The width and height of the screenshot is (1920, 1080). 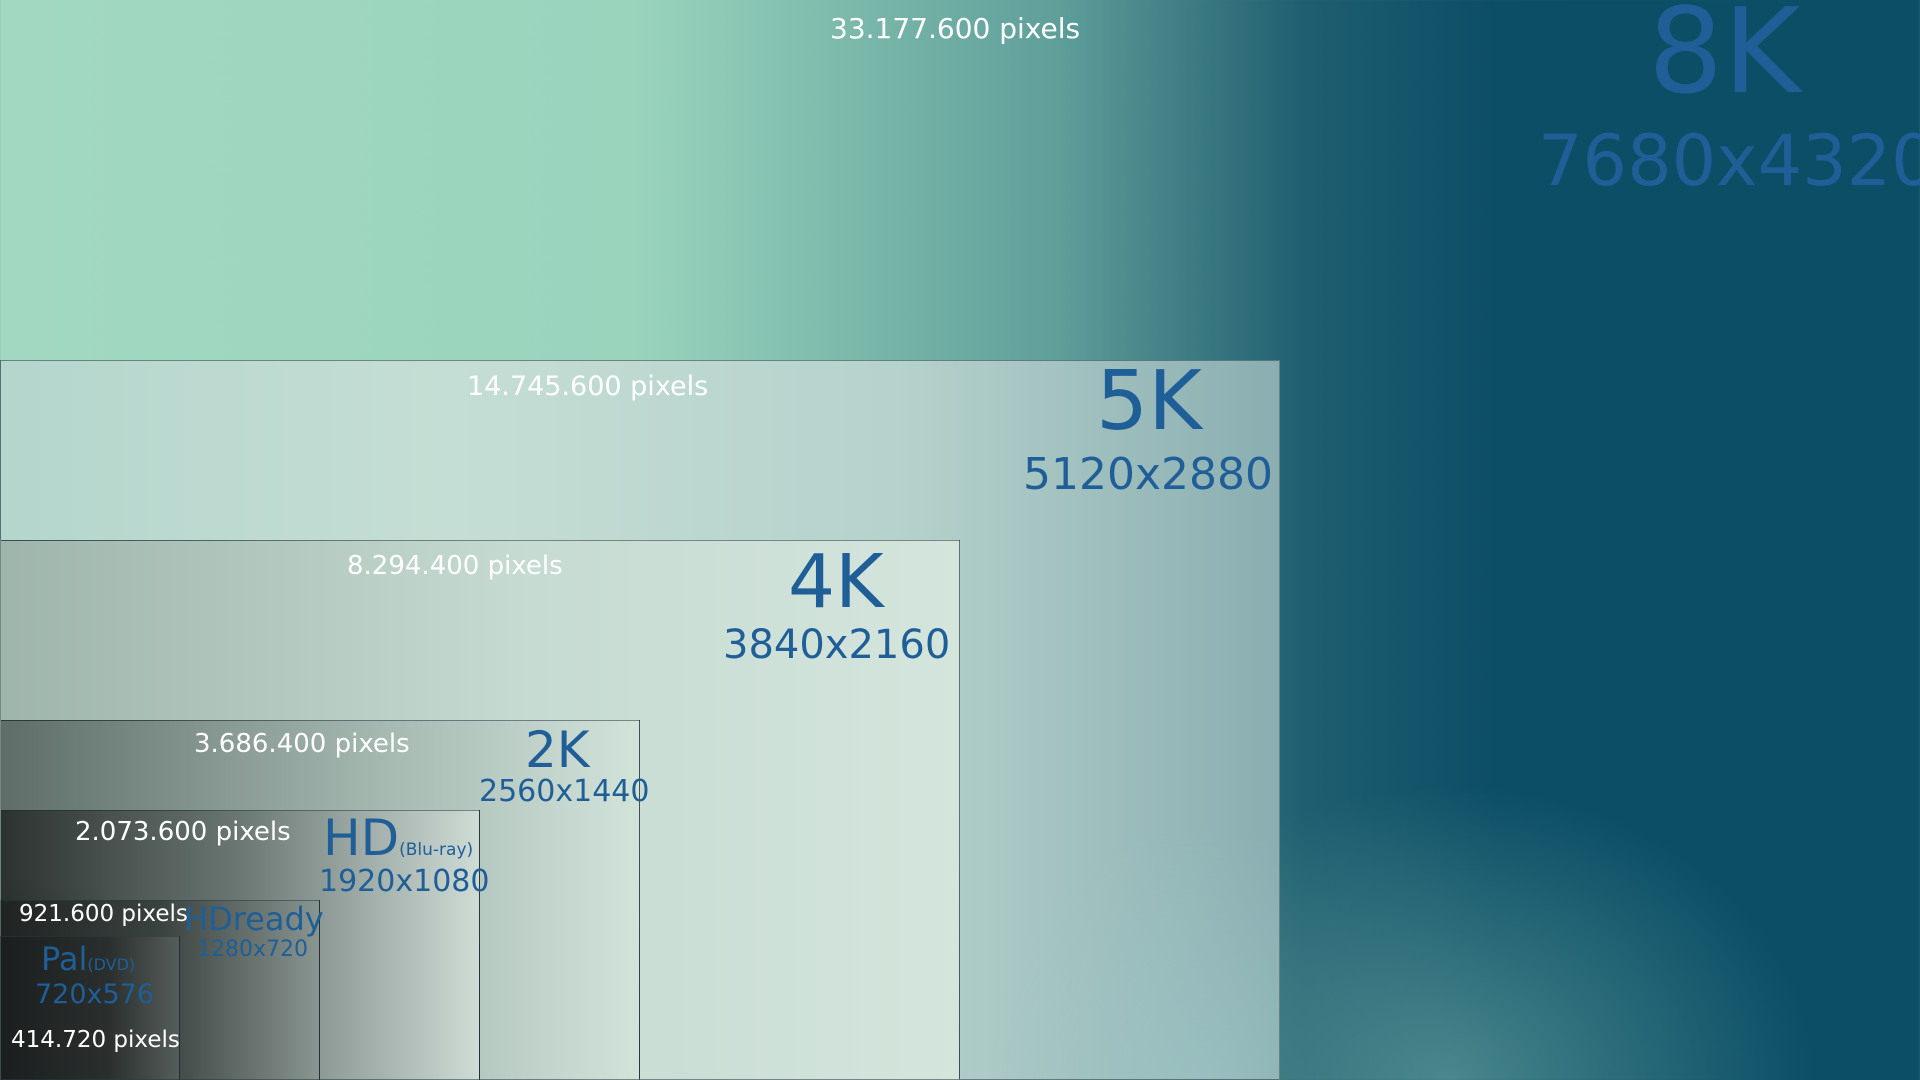 I want to click on resolution-dims-hdready: 1280x720, so click(x=252, y=949).